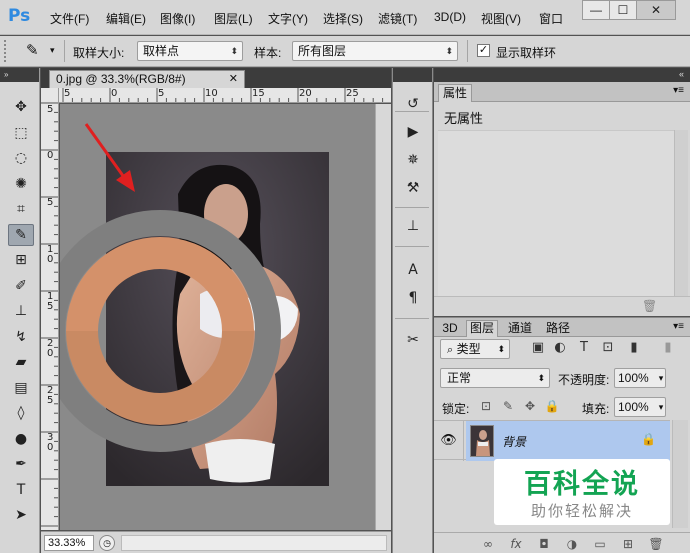 This screenshot has height=553, width=690. I want to click on delete-layer-icon: 🗑, so click(656, 544).